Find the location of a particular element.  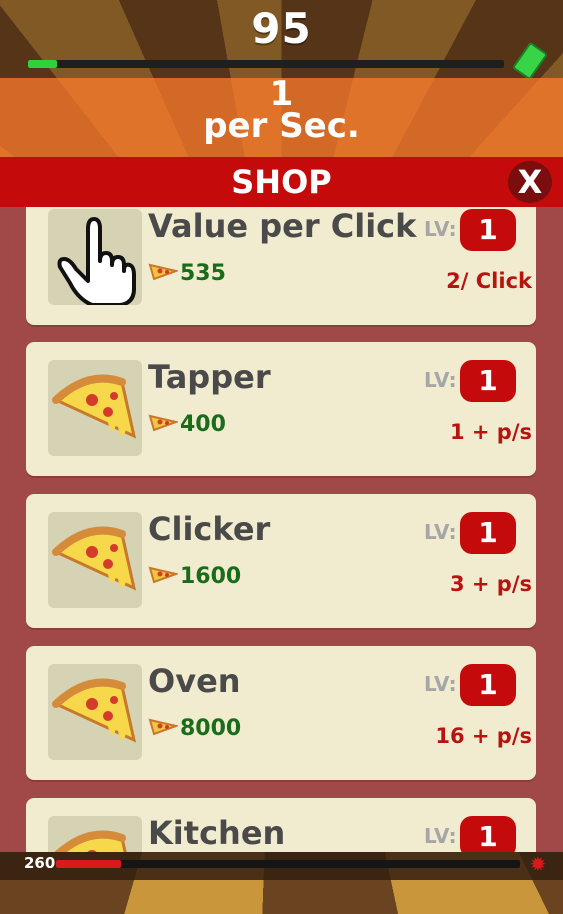

score-bar: 95 is located at coordinates (281, 40).